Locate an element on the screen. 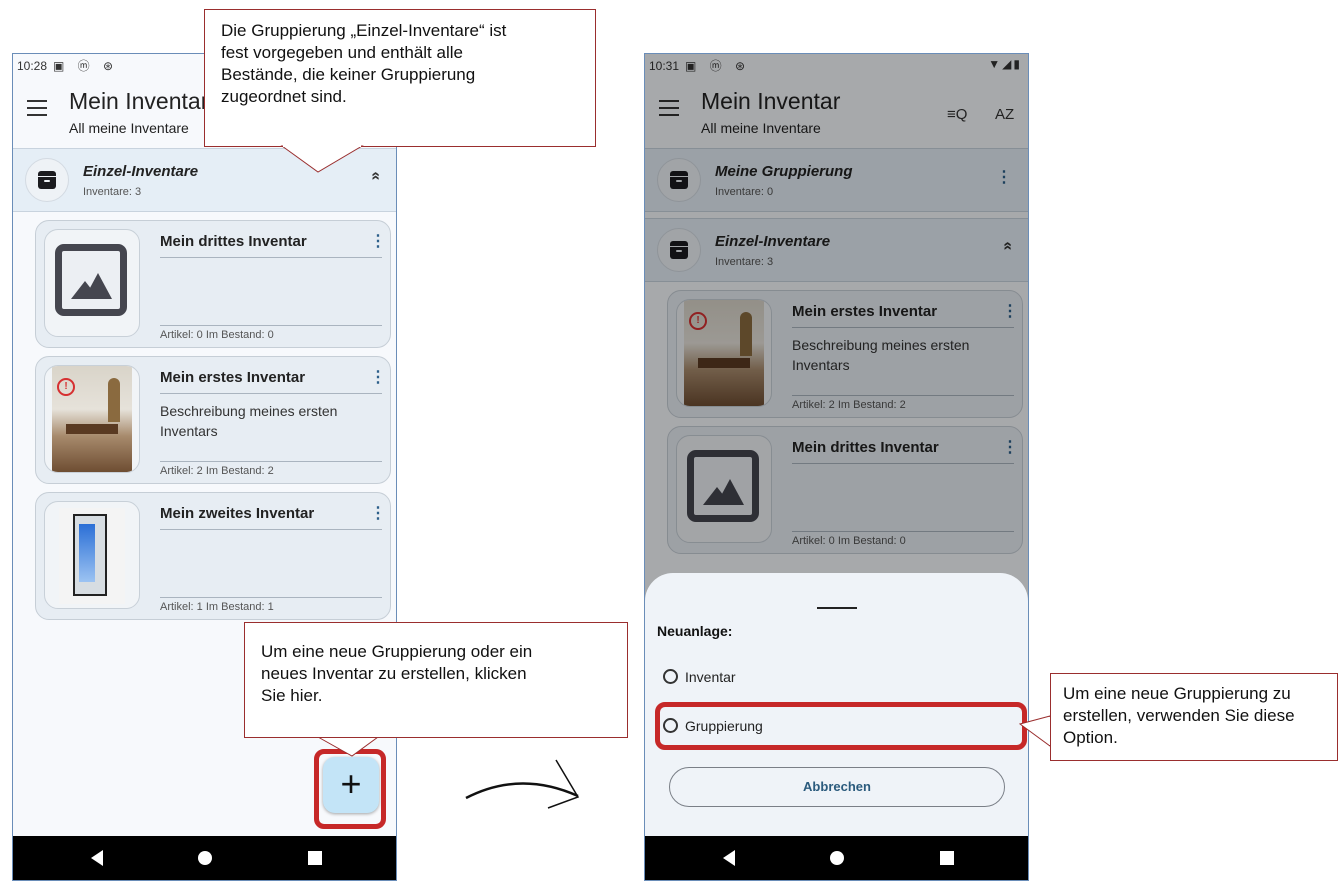 This screenshot has height=881, width=1341. callout-line: Um eine neue Gruppierung oder ein is located at coordinates (397, 651).